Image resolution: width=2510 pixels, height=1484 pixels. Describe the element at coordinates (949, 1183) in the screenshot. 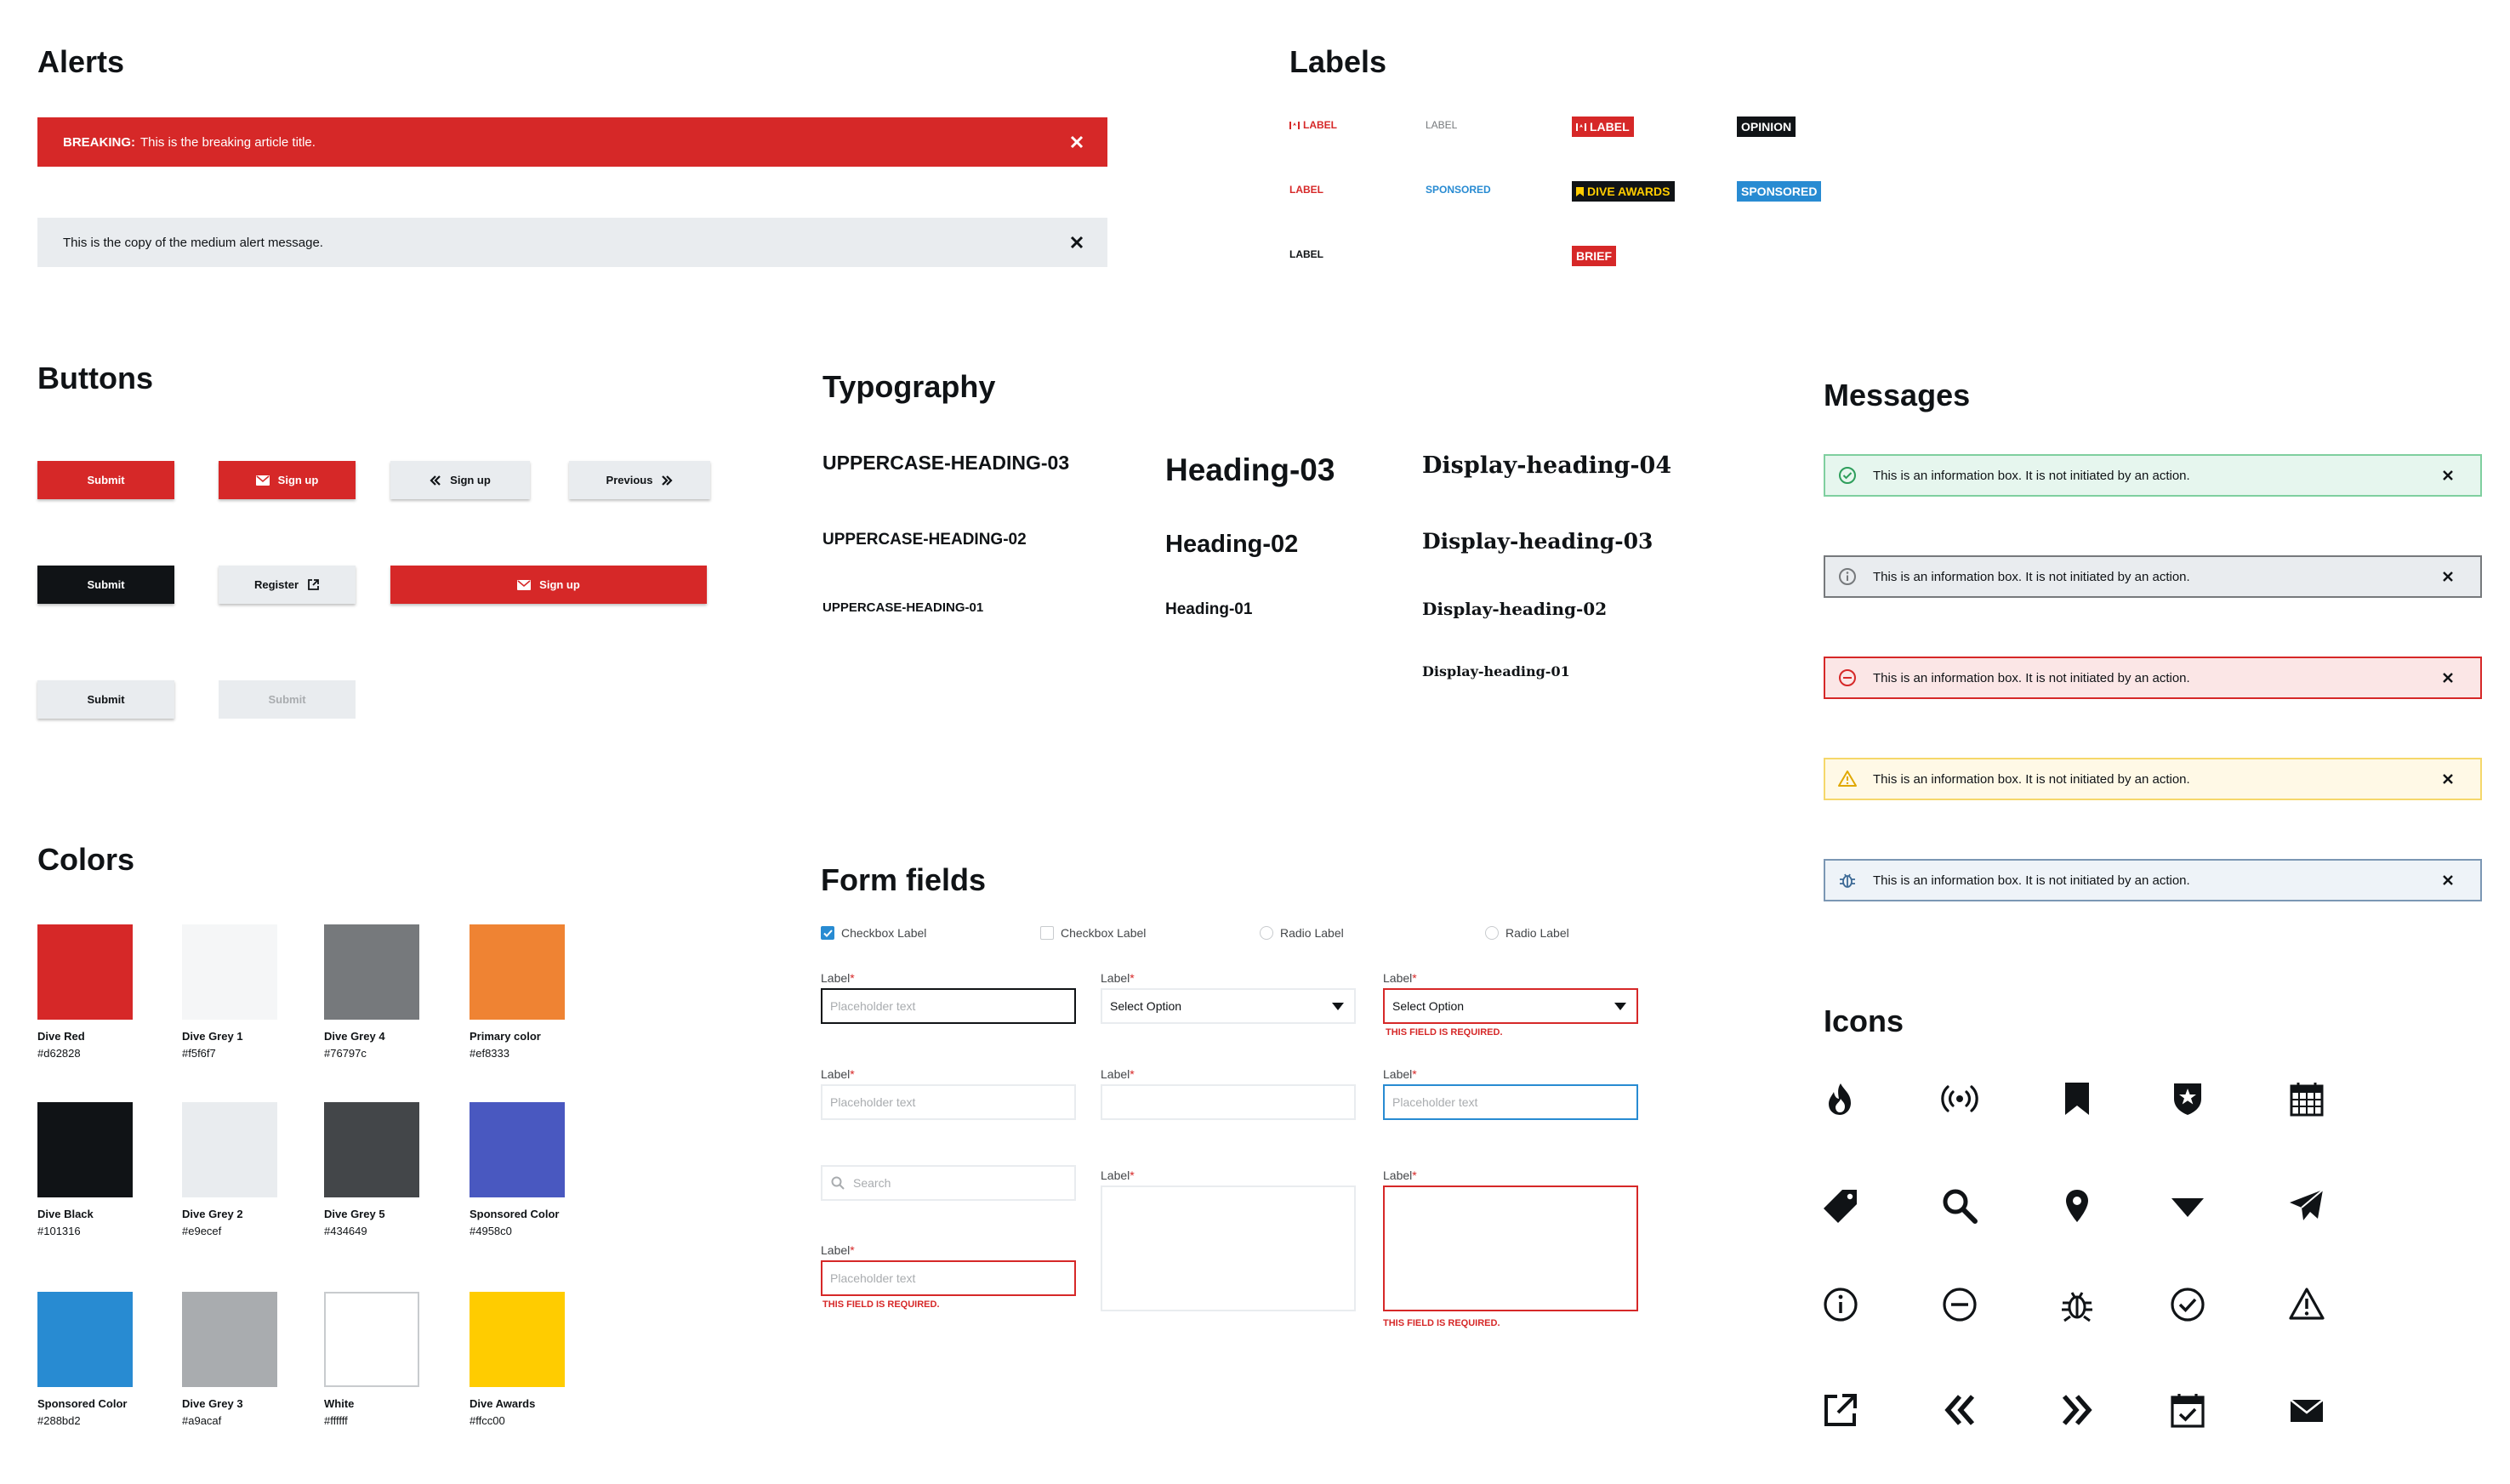

I see `search-input: Search` at that location.